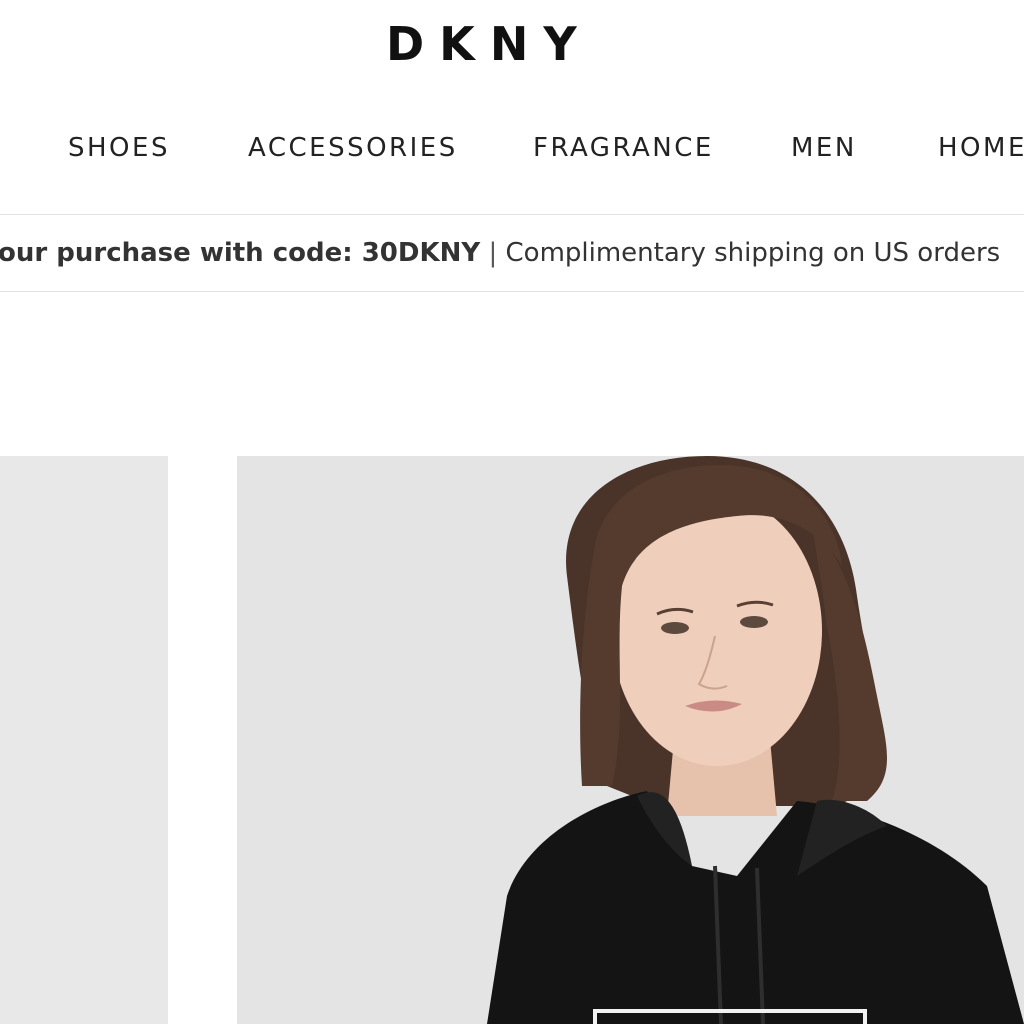  Describe the element at coordinates (512, 148) in the screenshot. I see `main-navigation: SHOES ACCESSORIES FRAGRANCE MEN HOME` at that location.